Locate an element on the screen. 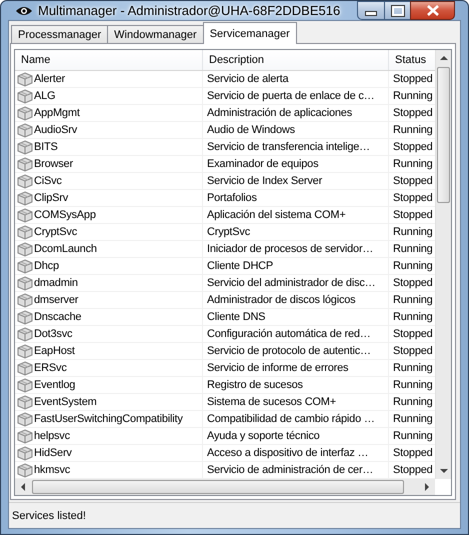 The image size is (469, 535). column-header: Description is located at coordinates (296, 60).